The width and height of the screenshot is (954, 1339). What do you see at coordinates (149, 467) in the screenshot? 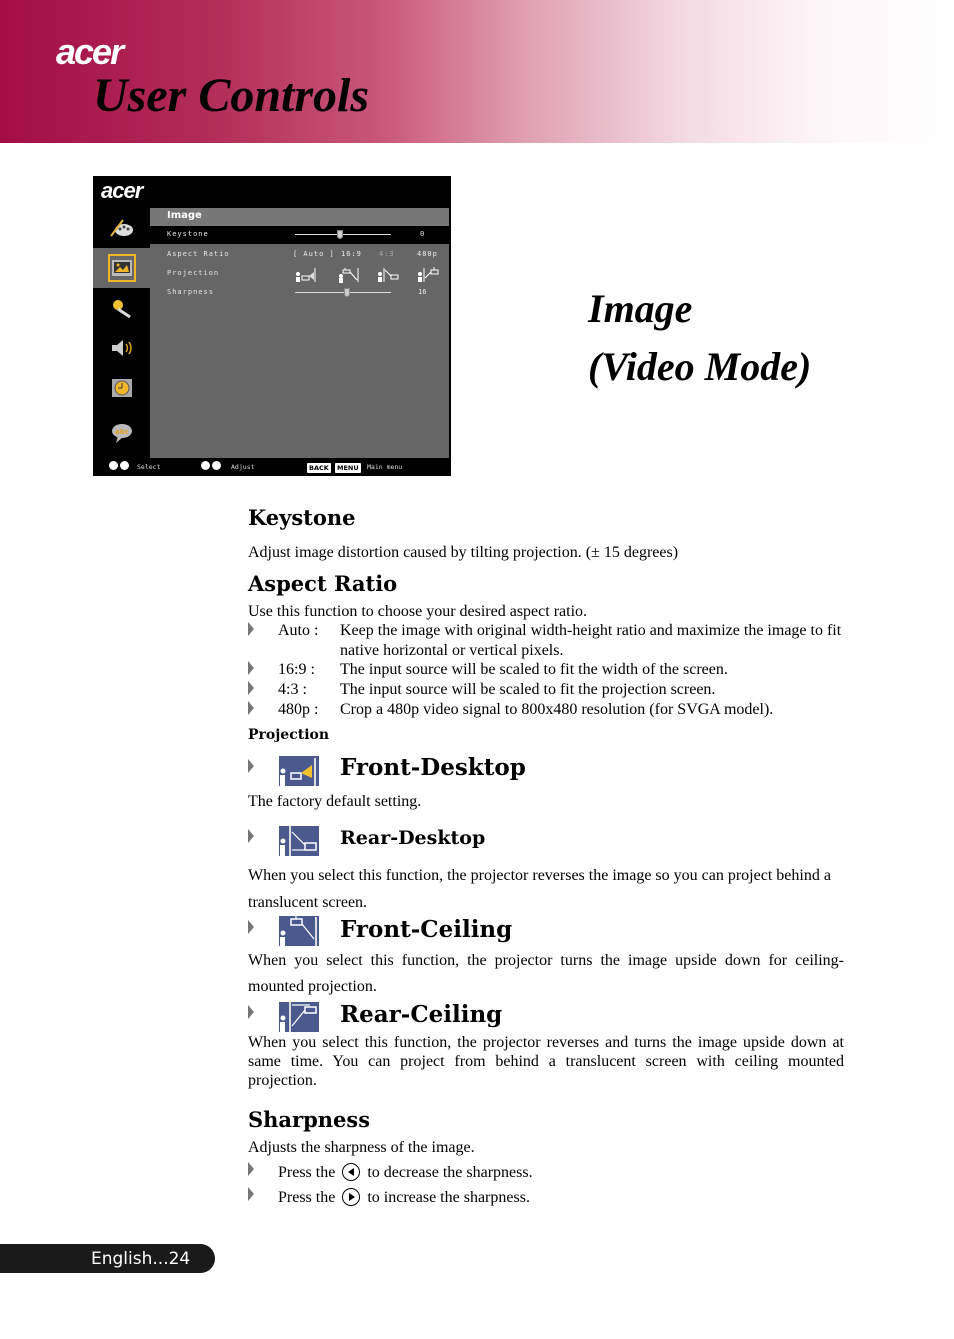
I see `osd-select-label: Select` at bounding box center [149, 467].